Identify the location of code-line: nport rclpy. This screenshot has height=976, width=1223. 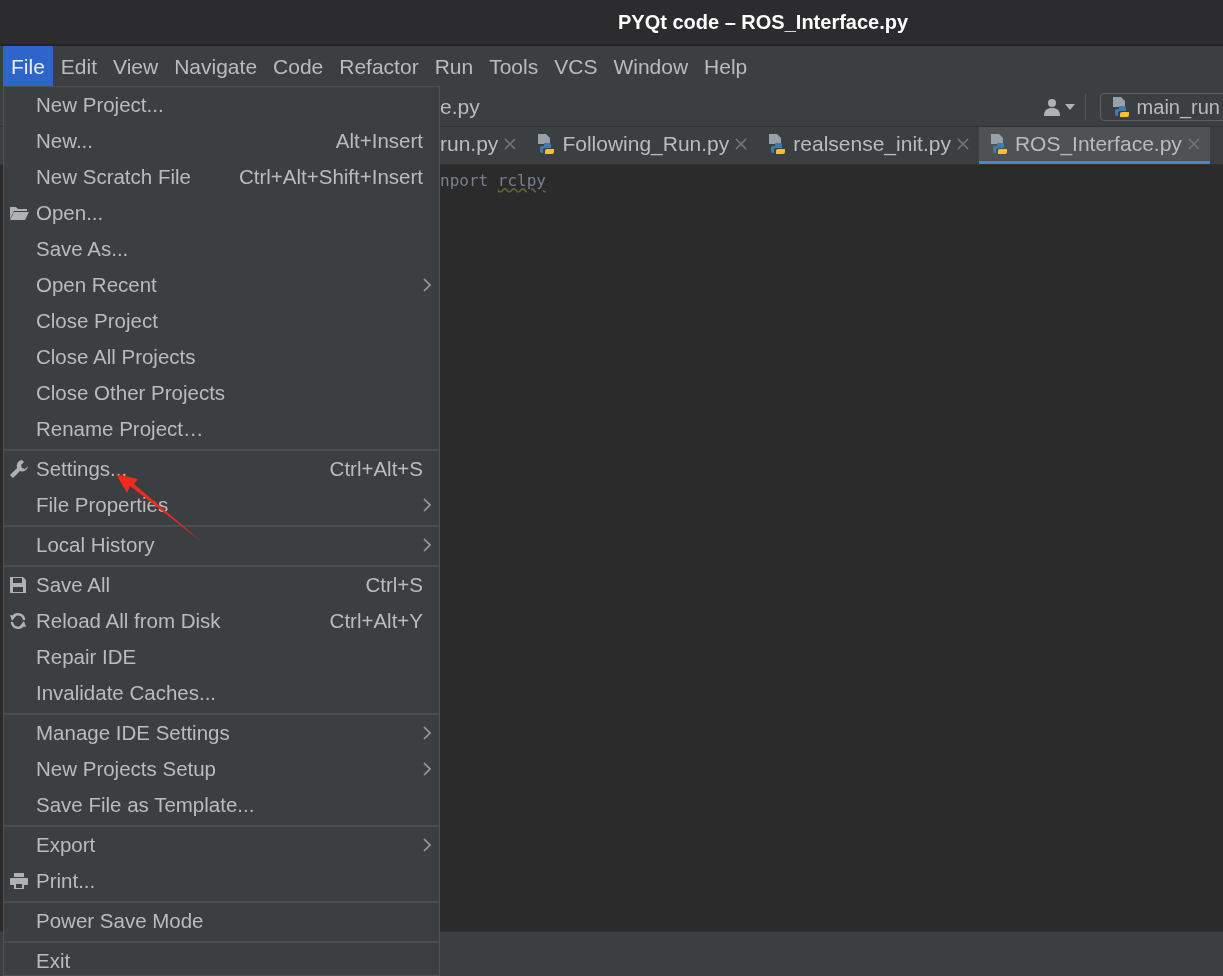
(493, 180).